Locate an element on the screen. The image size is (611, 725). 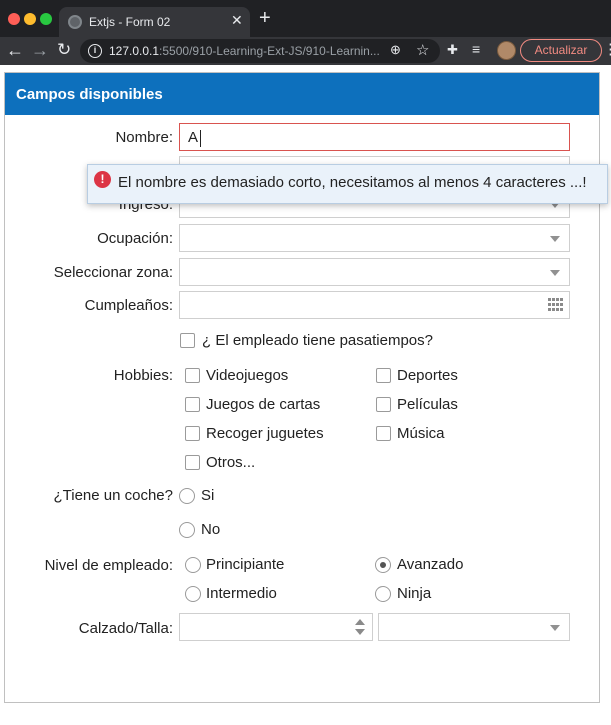
zona-combo is located at coordinates (374, 272).